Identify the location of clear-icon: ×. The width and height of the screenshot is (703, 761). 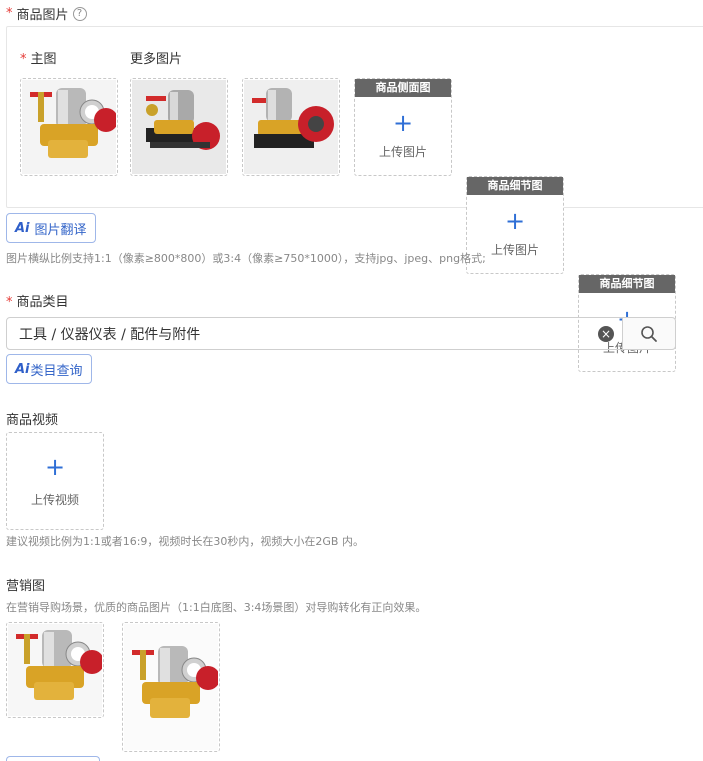
(606, 334).